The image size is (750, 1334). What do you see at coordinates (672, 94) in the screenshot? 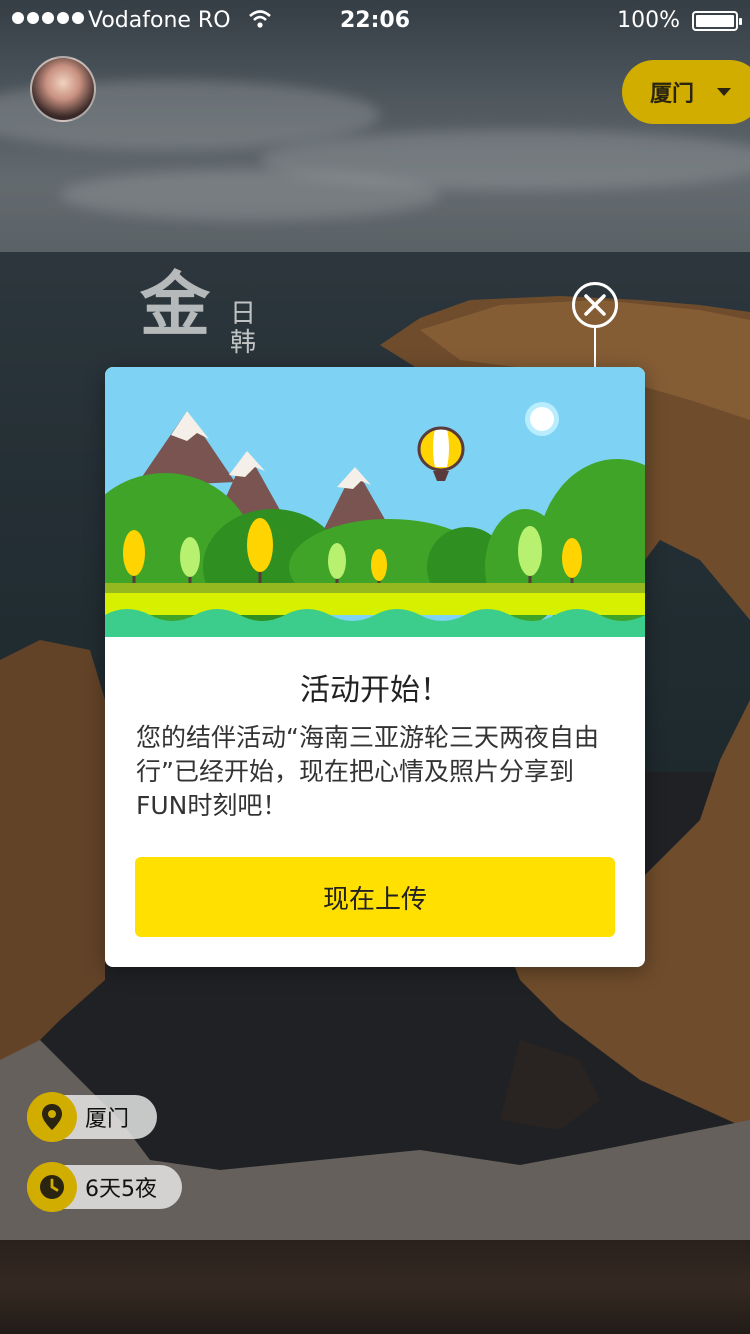
I see `city-selector-label: 厦门` at bounding box center [672, 94].